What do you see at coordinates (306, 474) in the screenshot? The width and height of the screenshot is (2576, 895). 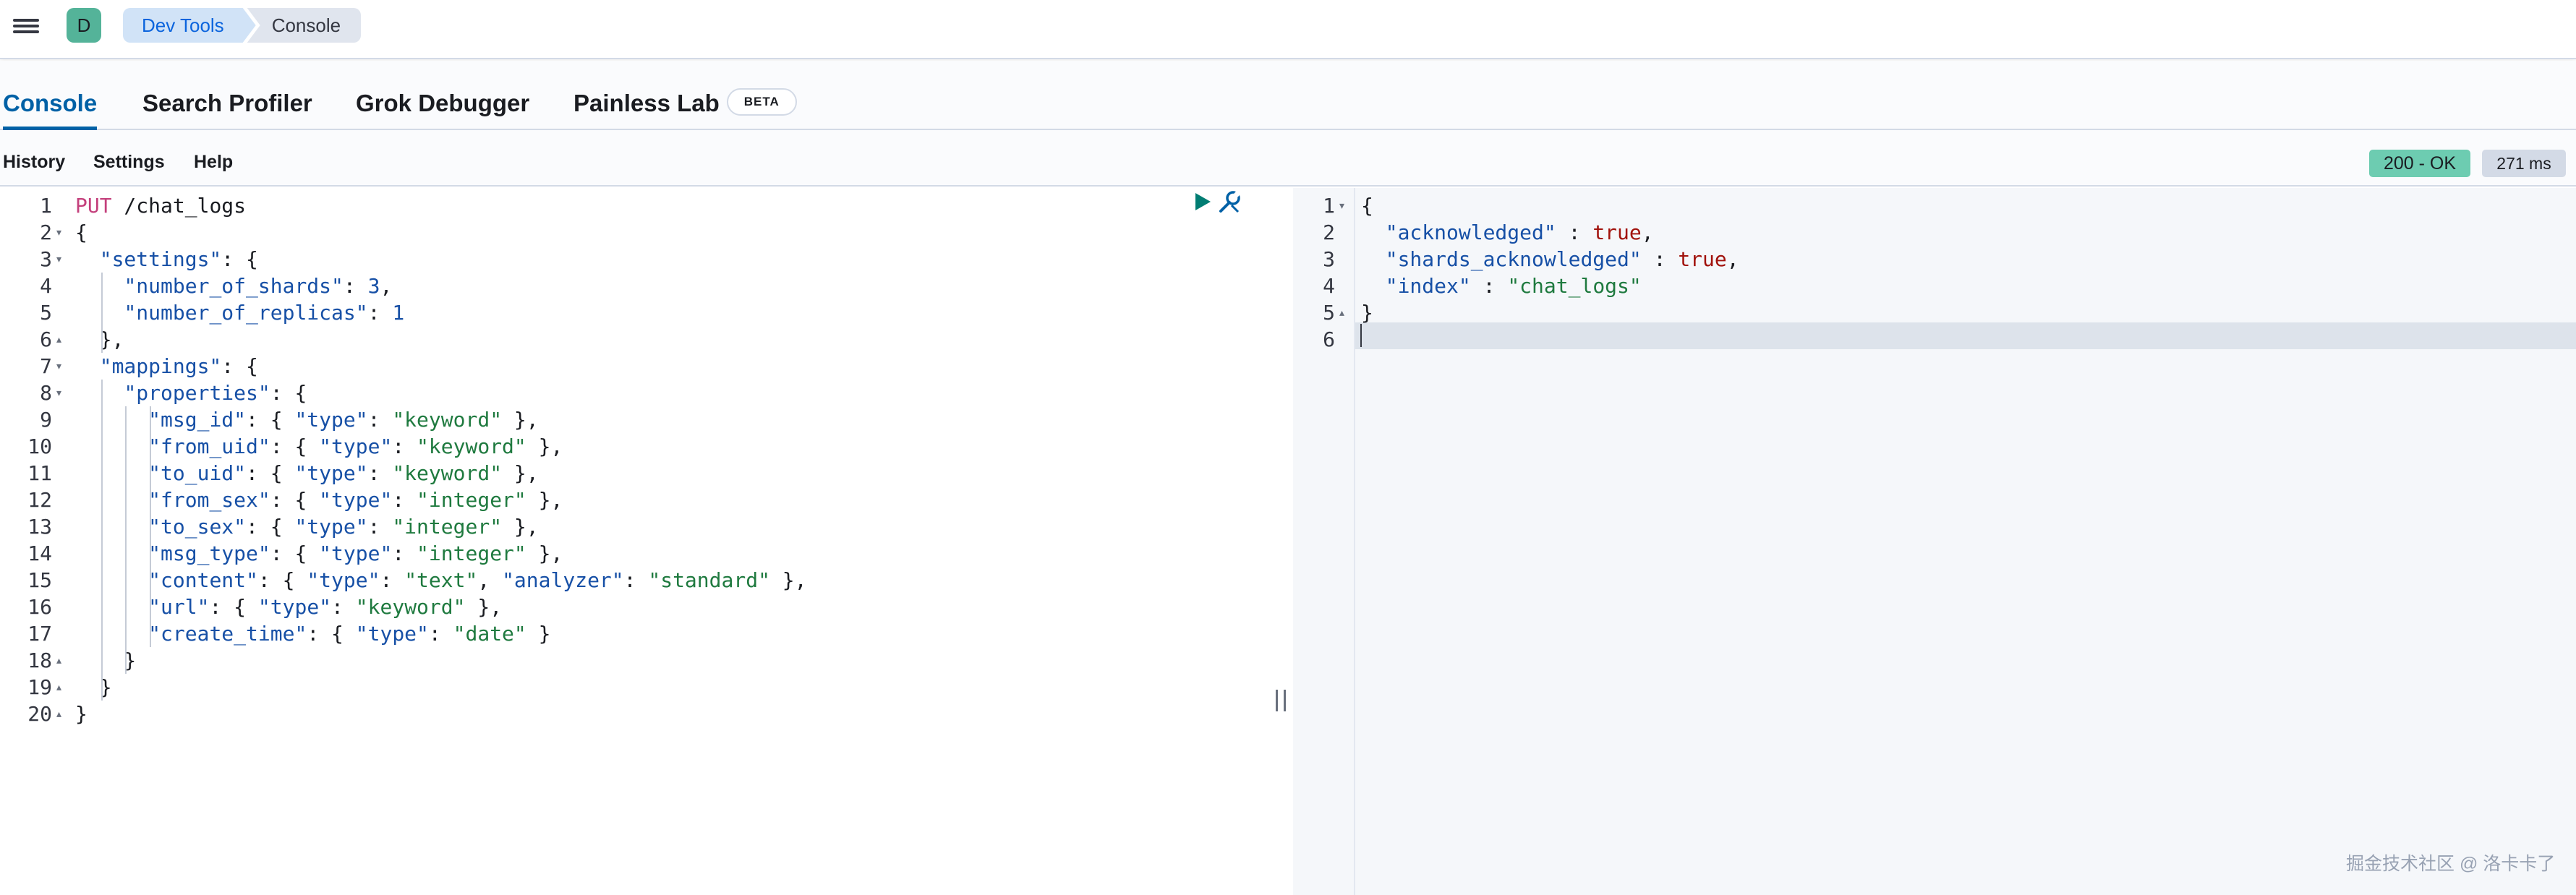 I see `request-code-line: "to_uid": { "type": "keyword" },` at bounding box center [306, 474].